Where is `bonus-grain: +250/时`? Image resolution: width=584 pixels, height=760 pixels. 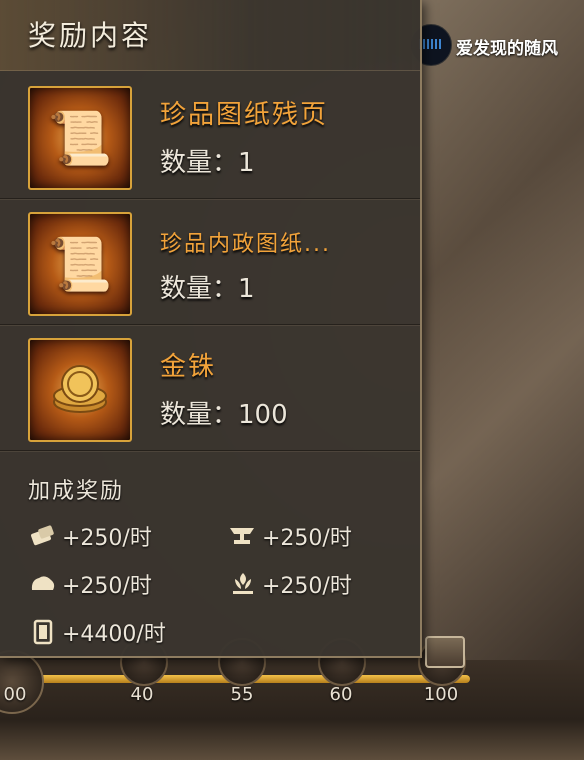
bonus-grain: +250/时 is located at coordinates (290, 584).